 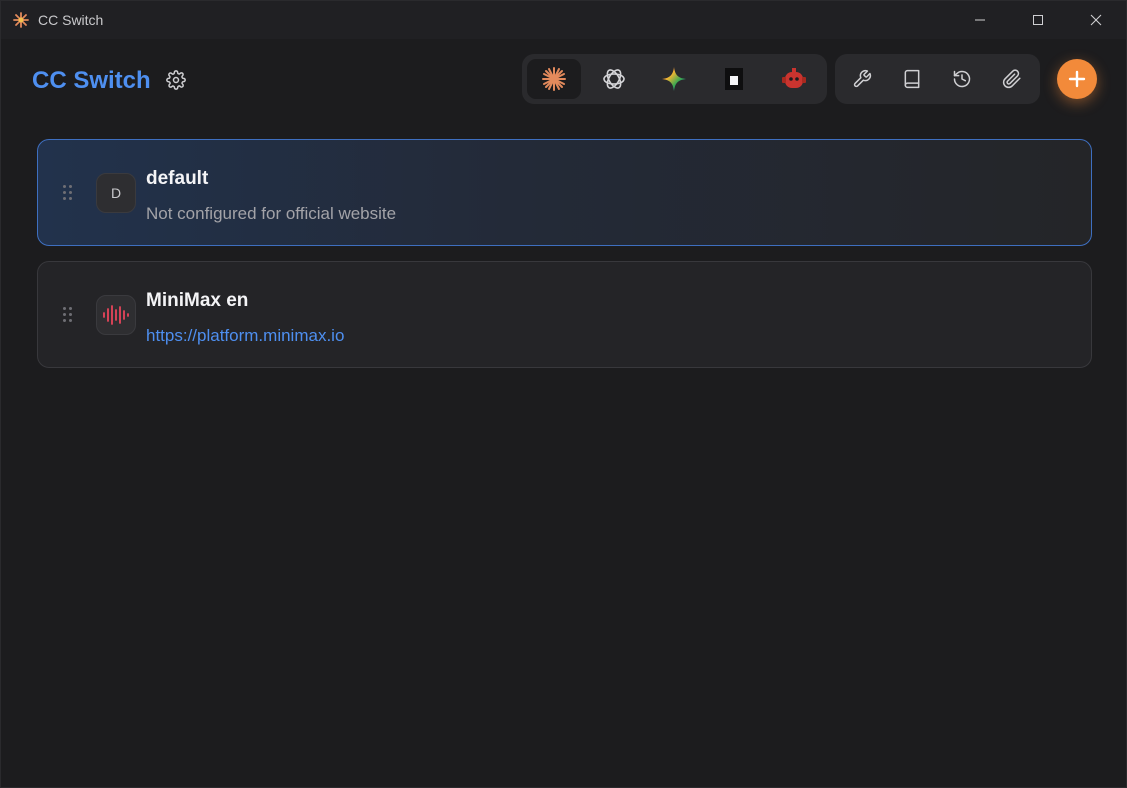 I want to click on claude-sparkle-icon, so click(x=554, y=79).